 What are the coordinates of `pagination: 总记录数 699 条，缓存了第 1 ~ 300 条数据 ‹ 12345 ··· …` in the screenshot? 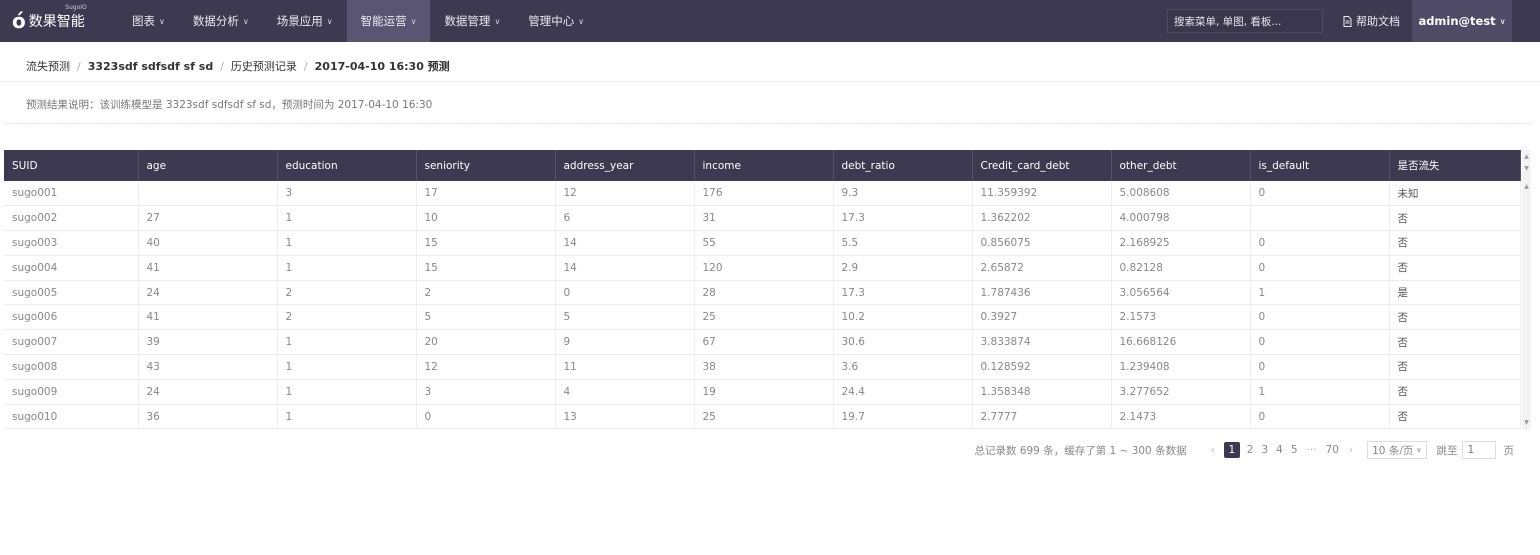 It's located at (1244, 450).